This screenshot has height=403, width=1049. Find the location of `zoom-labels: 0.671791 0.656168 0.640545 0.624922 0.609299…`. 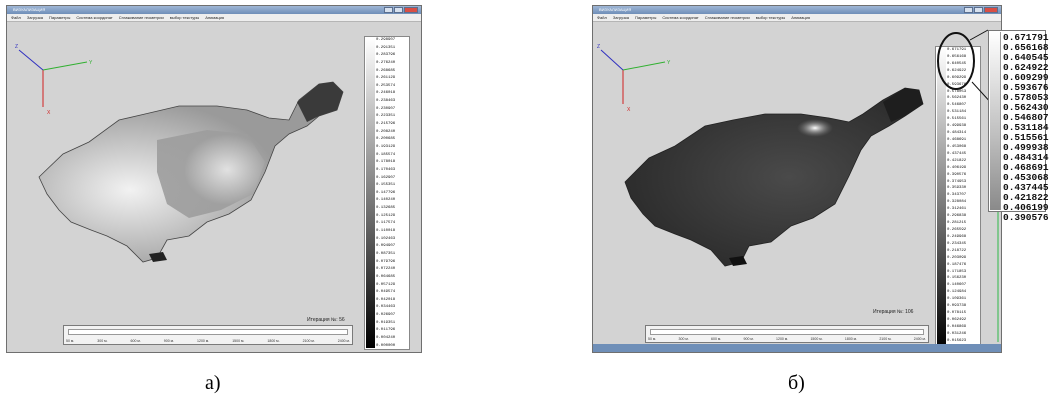

zoom-labels: 0.671791 0.656168 0.640545 0.624922 0.609299… is located at coordinates (1026, 128).